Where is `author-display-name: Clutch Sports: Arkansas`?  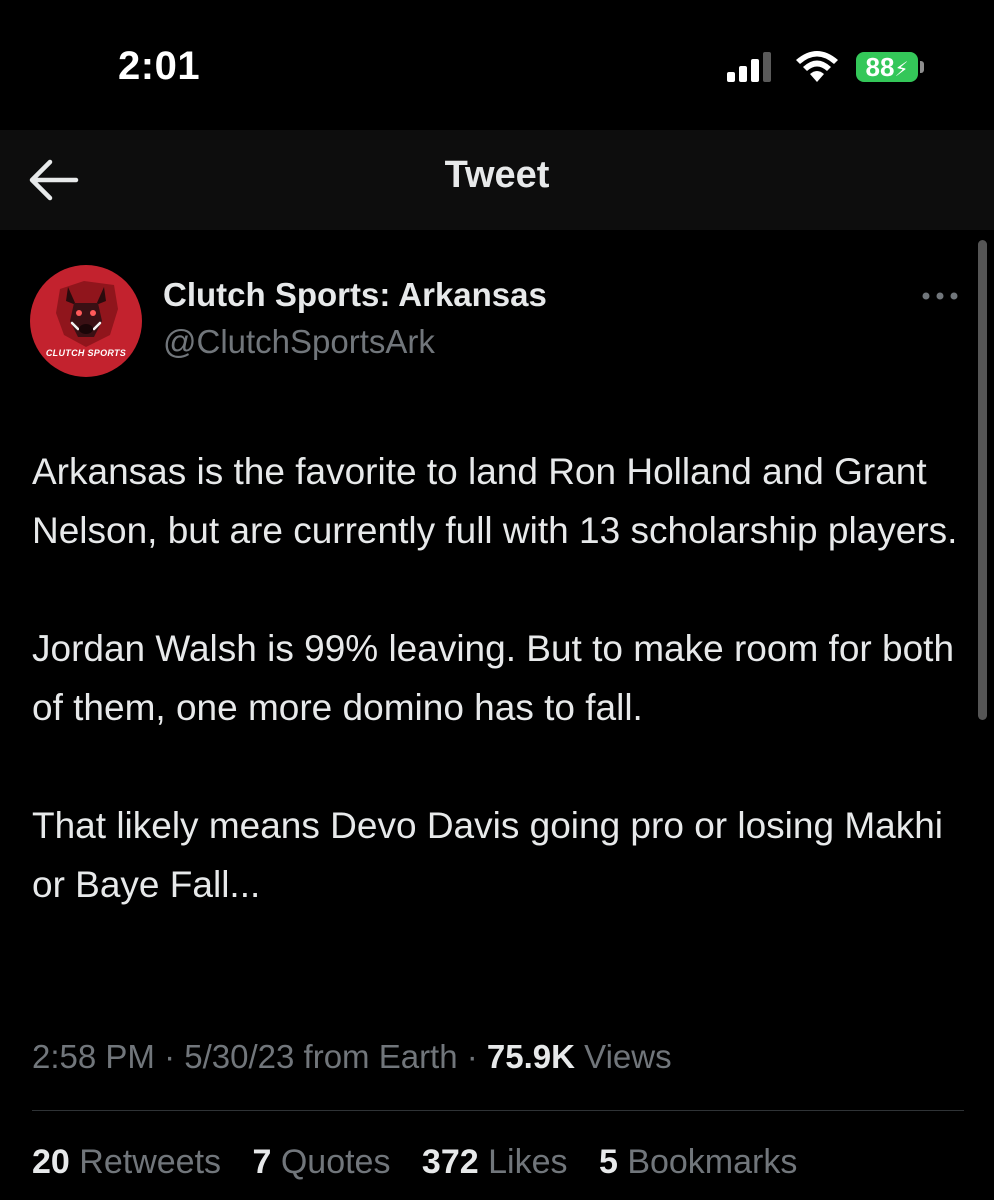
author-display-name: Clutch Sports: Arkansas is located at coordinates (355, 295).